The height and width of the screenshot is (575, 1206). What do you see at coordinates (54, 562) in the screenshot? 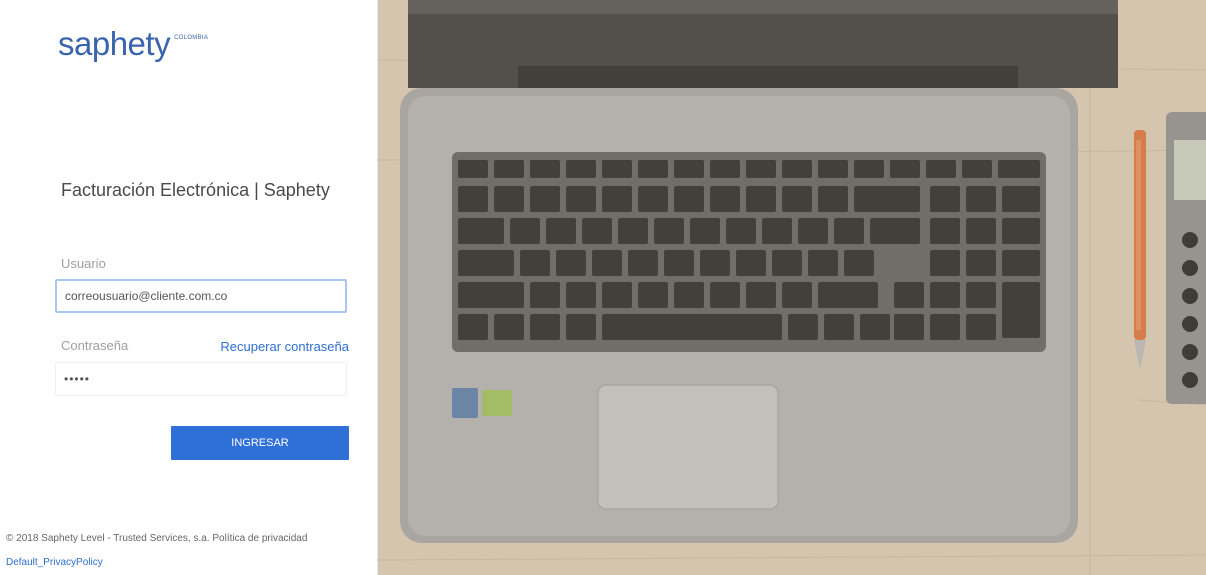
I see `privacy-policy-link: Default_PrivacyPolicy` at bounding box center [54, 562].